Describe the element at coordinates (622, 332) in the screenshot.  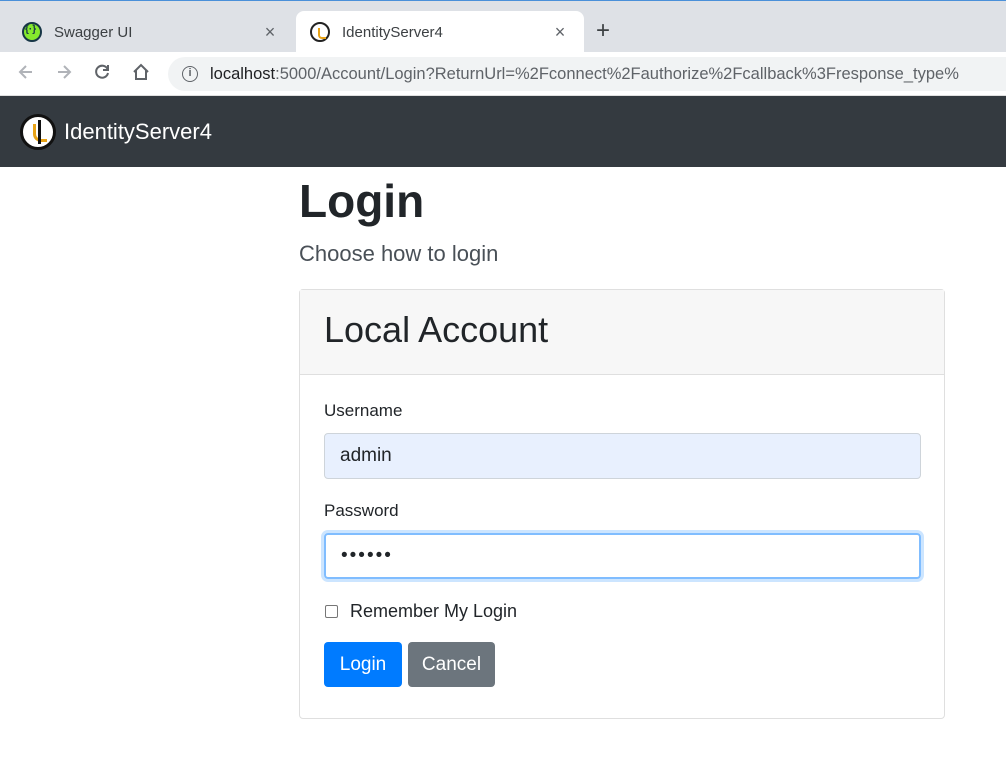
I see `card-header: Local Account` at that location.